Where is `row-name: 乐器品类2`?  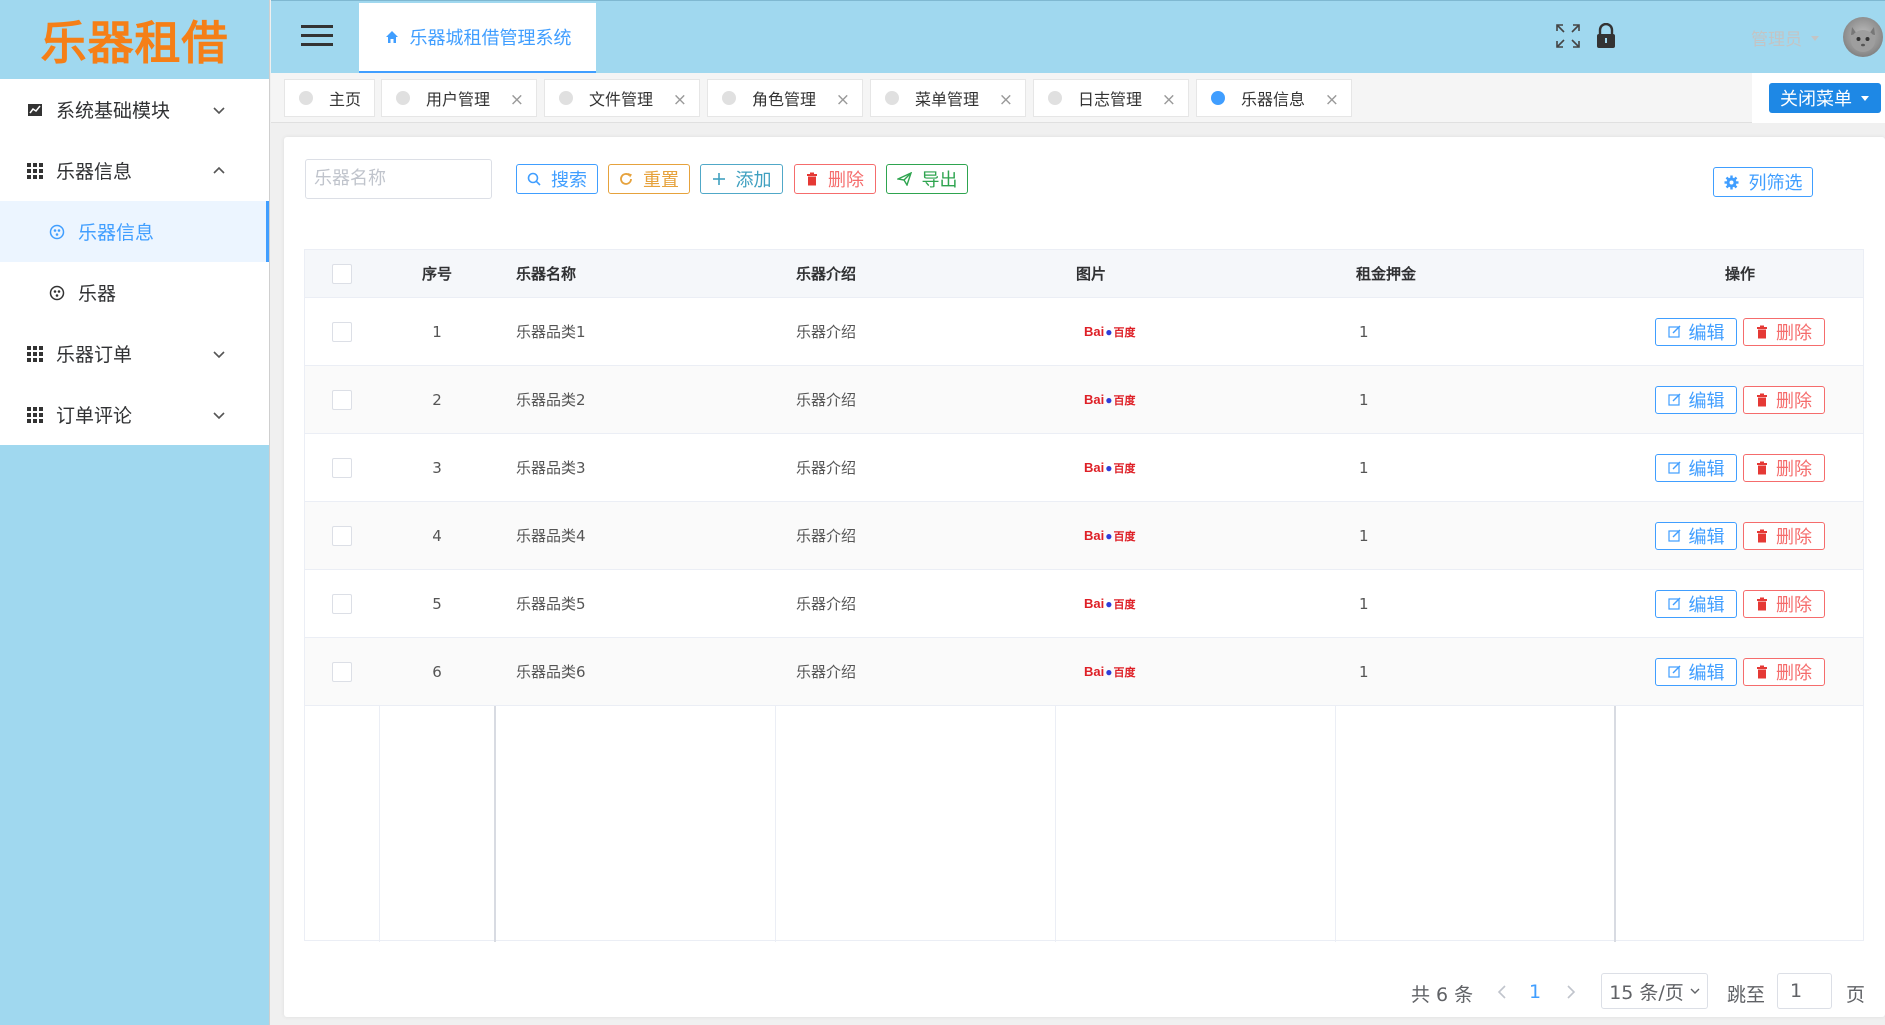 row-name: 乐器品类2 is located at coordinates (551, 400).